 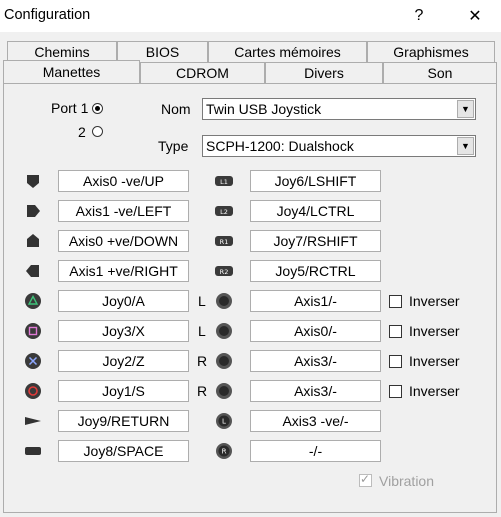 What do you see at coordinates (123, 451) in the screenshot?
I see `binding-select: Joy8/SPACE` at bounding box center [123, 451].